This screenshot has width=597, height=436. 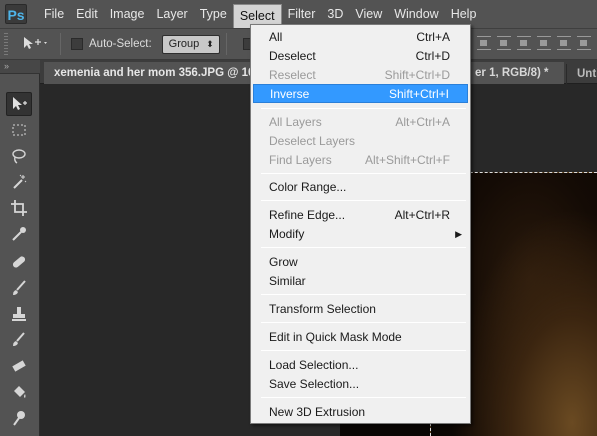 I want to click on align-left-icon, so click(x=544, y=43).